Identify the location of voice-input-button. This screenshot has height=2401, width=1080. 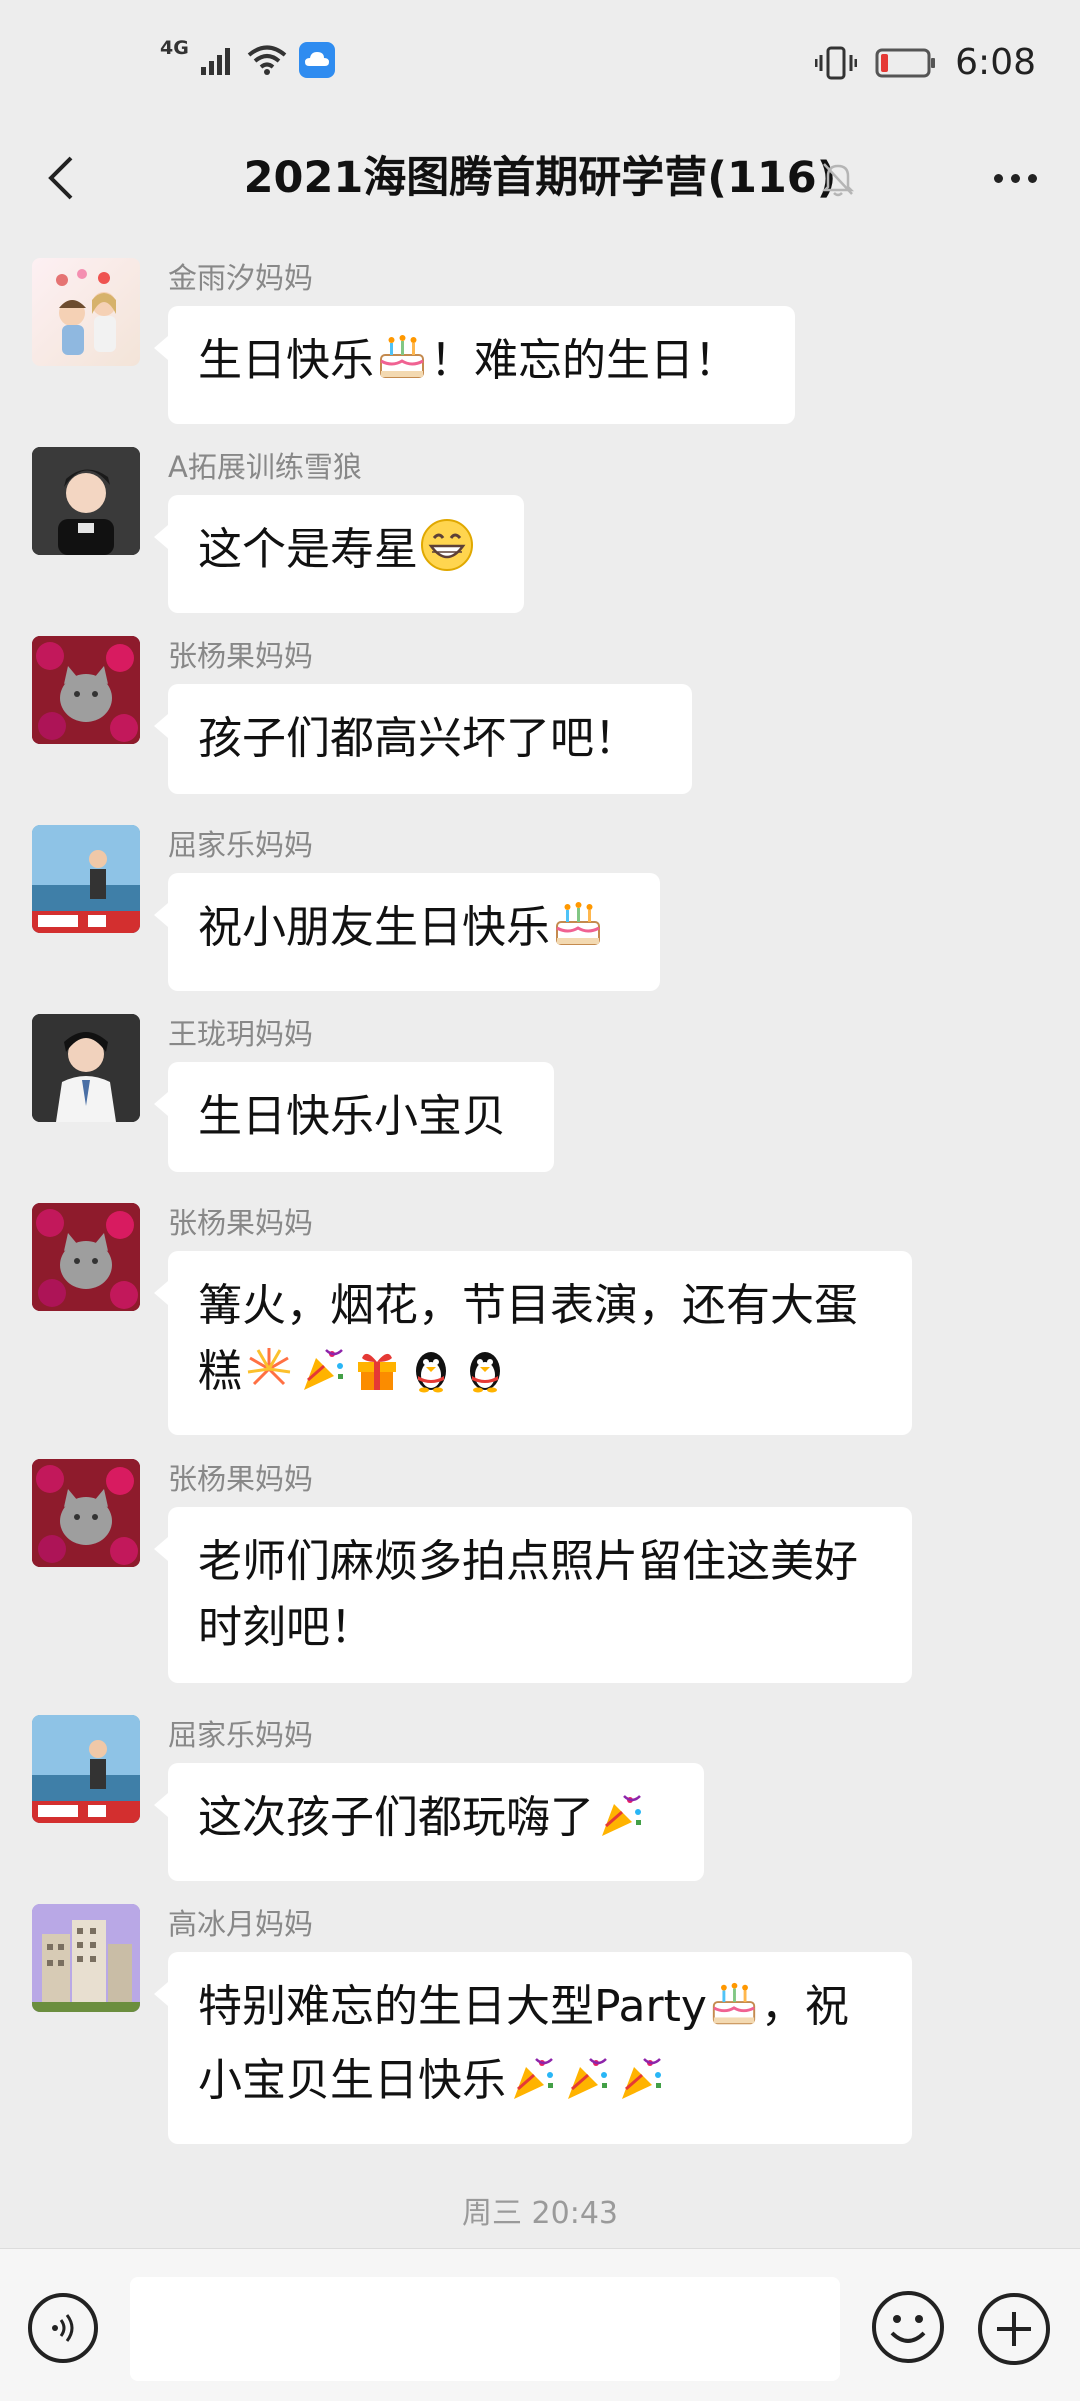
(63, 2328).